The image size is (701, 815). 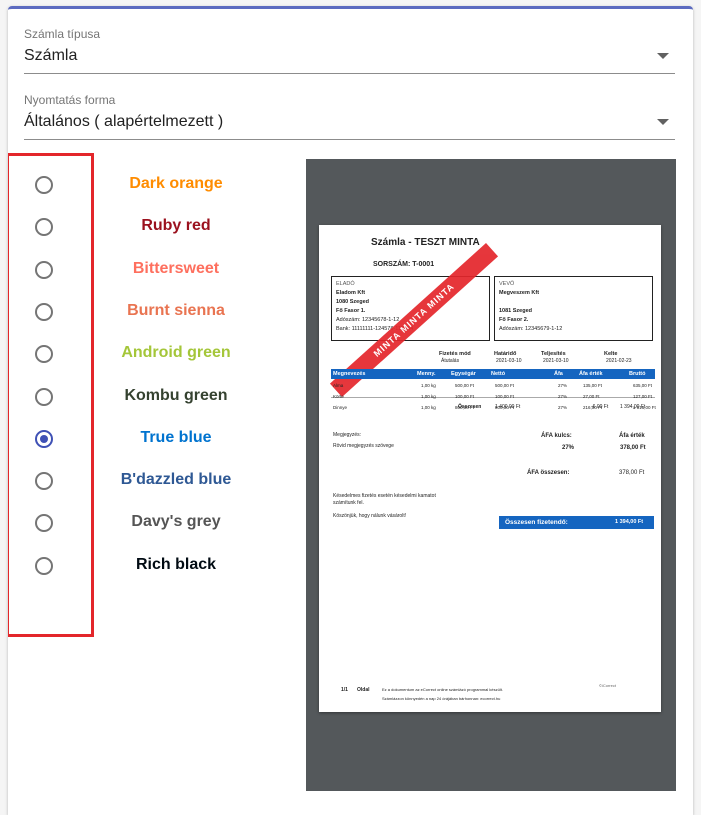 I want to click on table-cell: Dinnye, so click(x=340, y=407).